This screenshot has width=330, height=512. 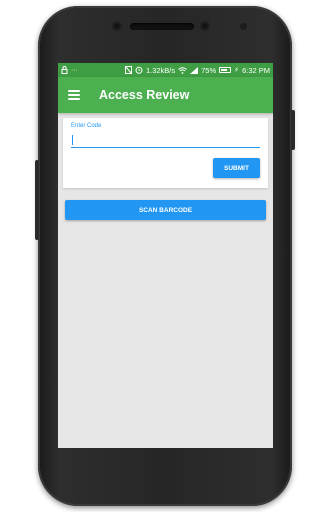 What do you see at coordinates (293, 130) in the screenshot?
I see `power-button` at bounding box center [293, 130].